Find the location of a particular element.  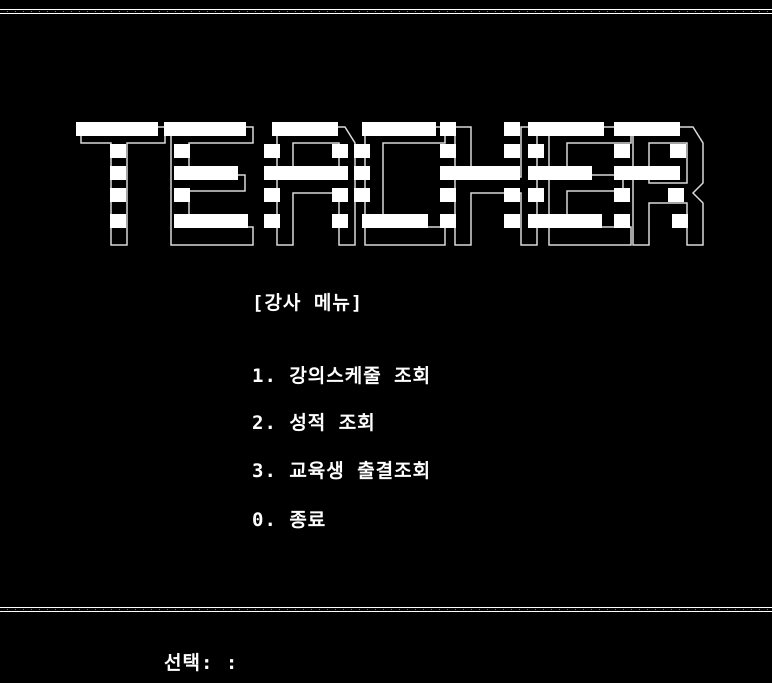

menu-item-exit: 0. 종료 is located at coordinates (289, 518).